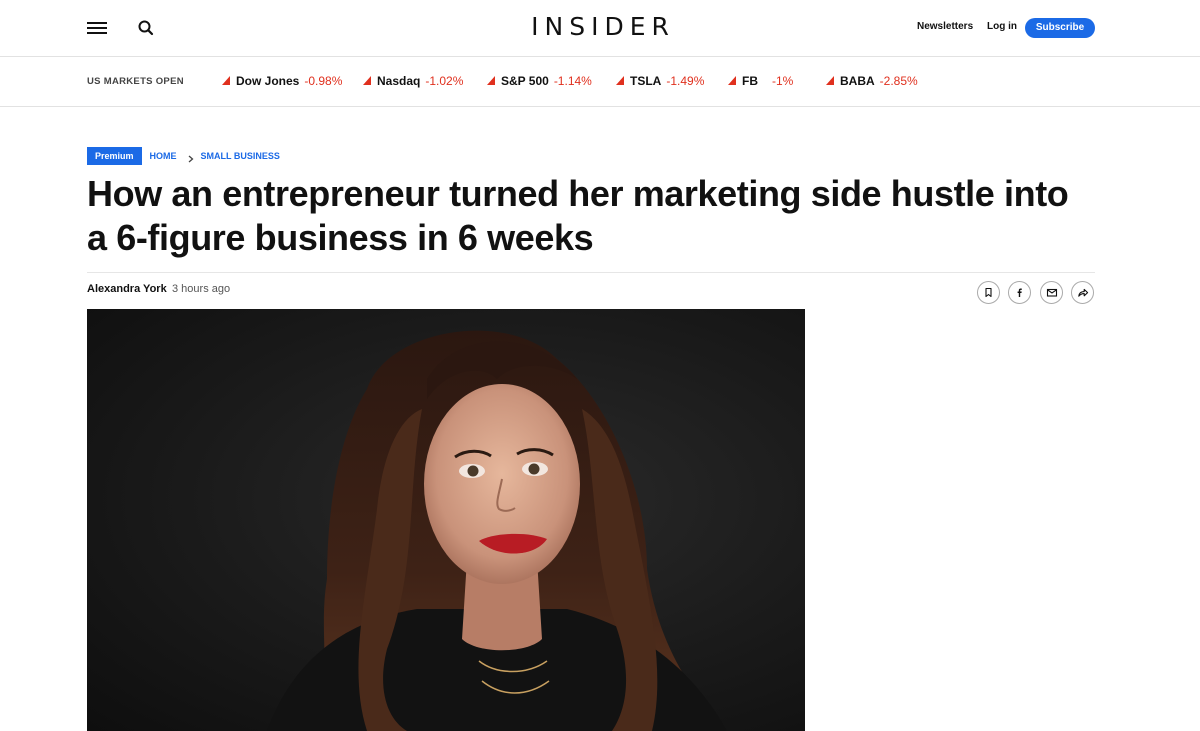  I want to click on bookmark-icon, so click(988, 292).